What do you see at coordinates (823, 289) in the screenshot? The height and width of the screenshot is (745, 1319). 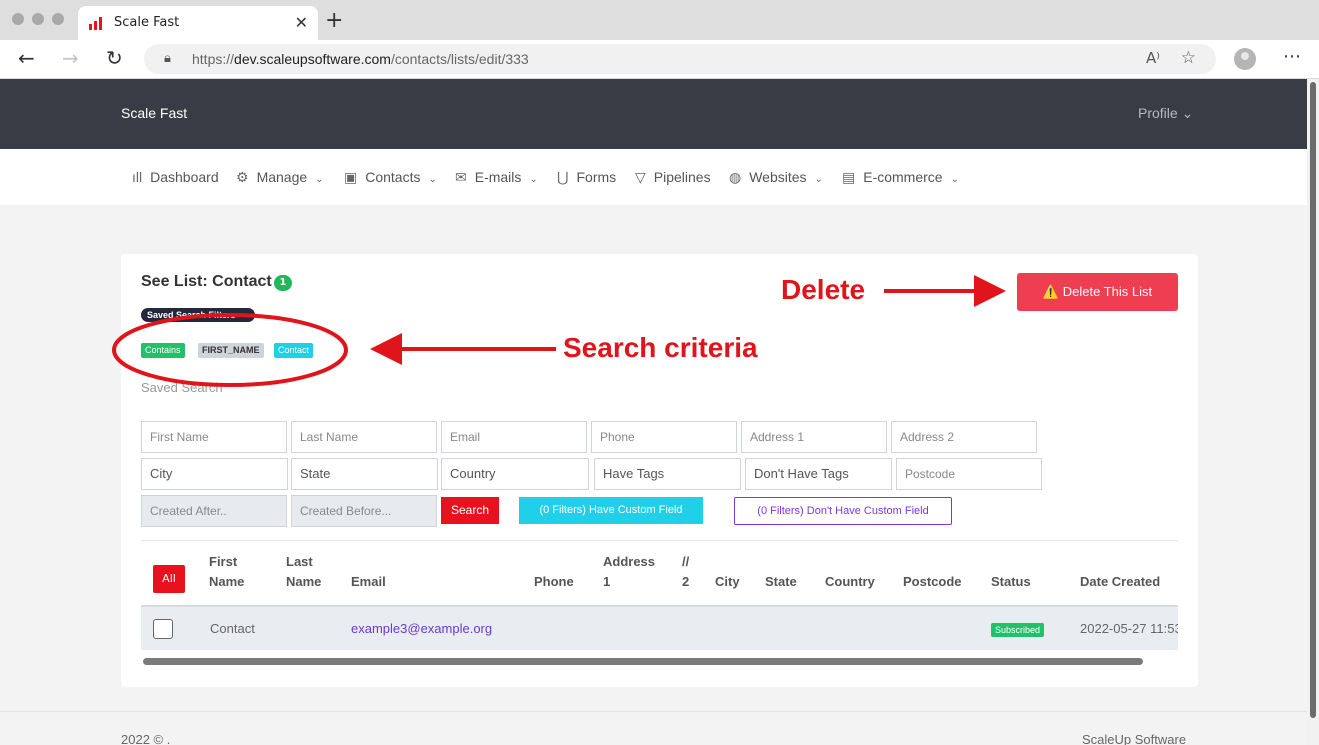 I see `annotation-delete-label: Delete` at bounding box center [823, 289].